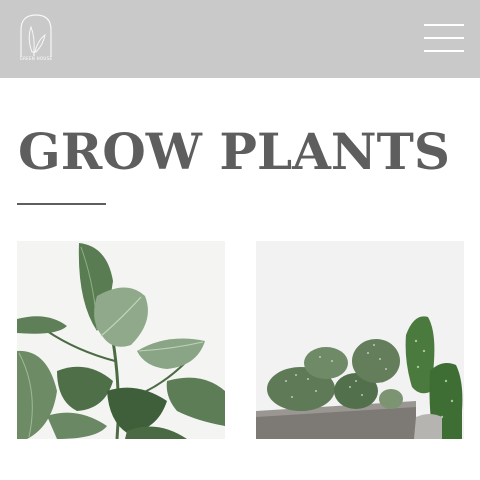  I want to click on hamburger-menu-icon, so click(443, 37).